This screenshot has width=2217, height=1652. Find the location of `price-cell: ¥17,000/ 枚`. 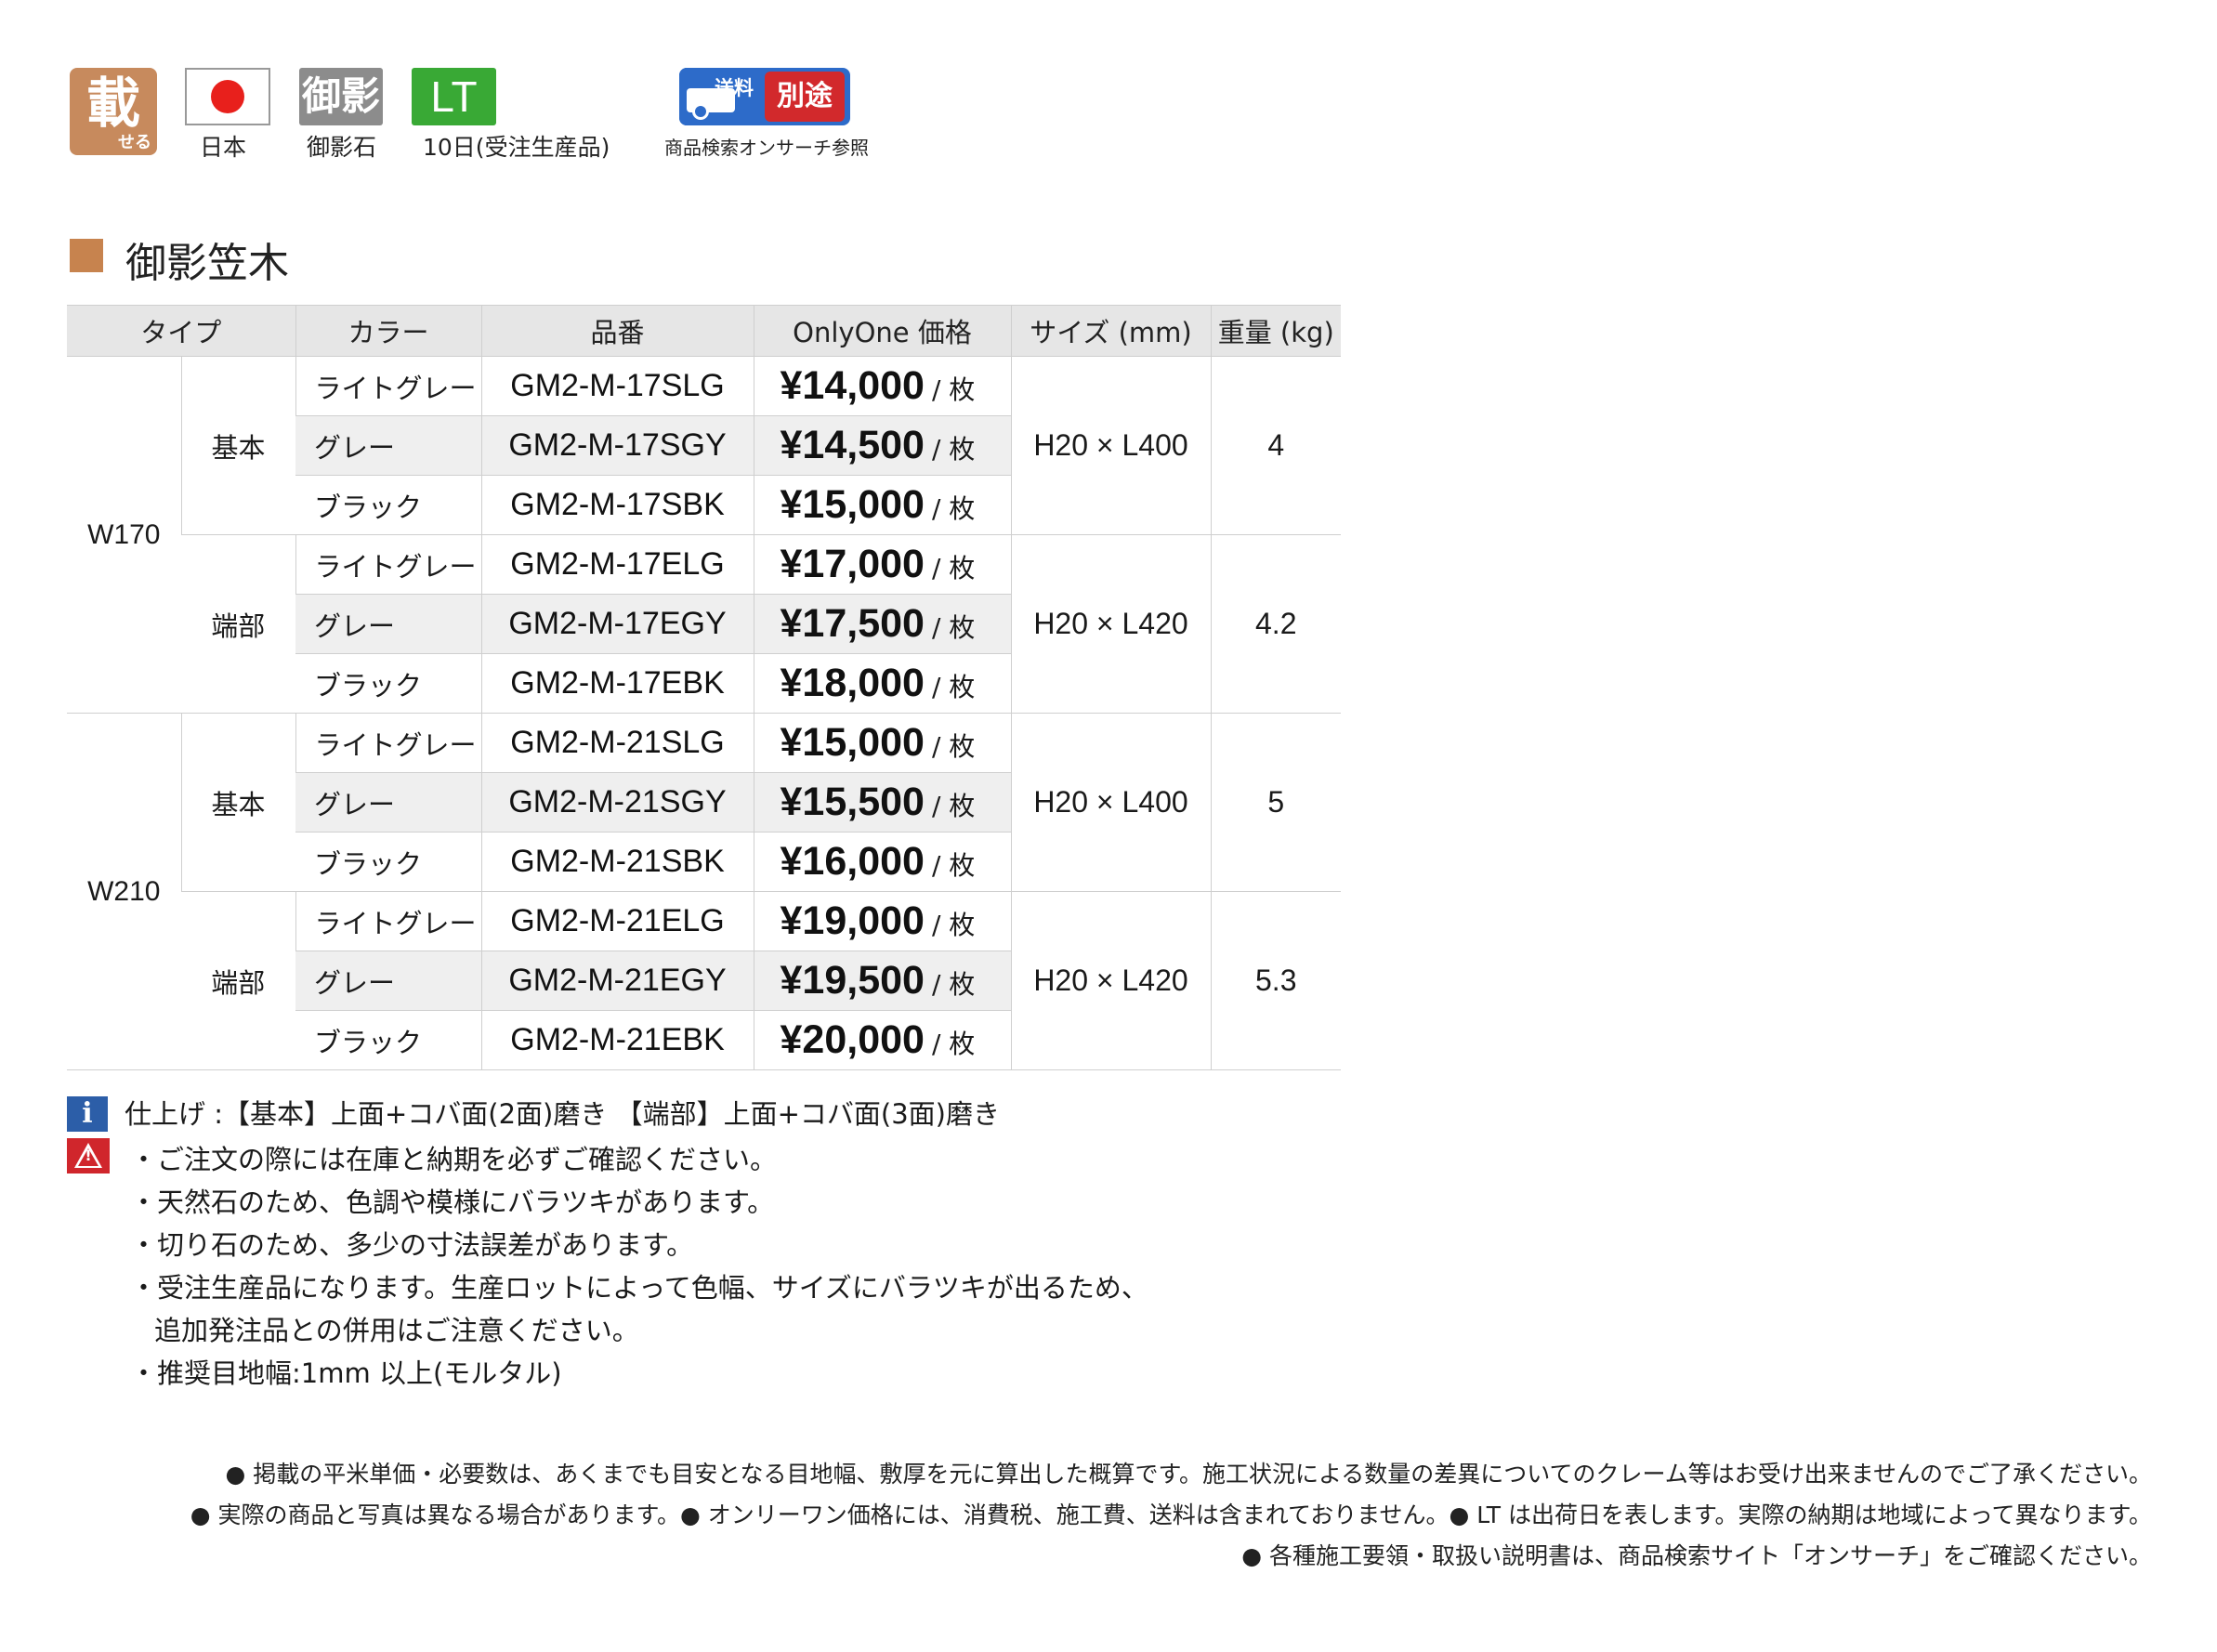

price-cell: ¥17,000/ 枚 is located at coordinates (882, 565).